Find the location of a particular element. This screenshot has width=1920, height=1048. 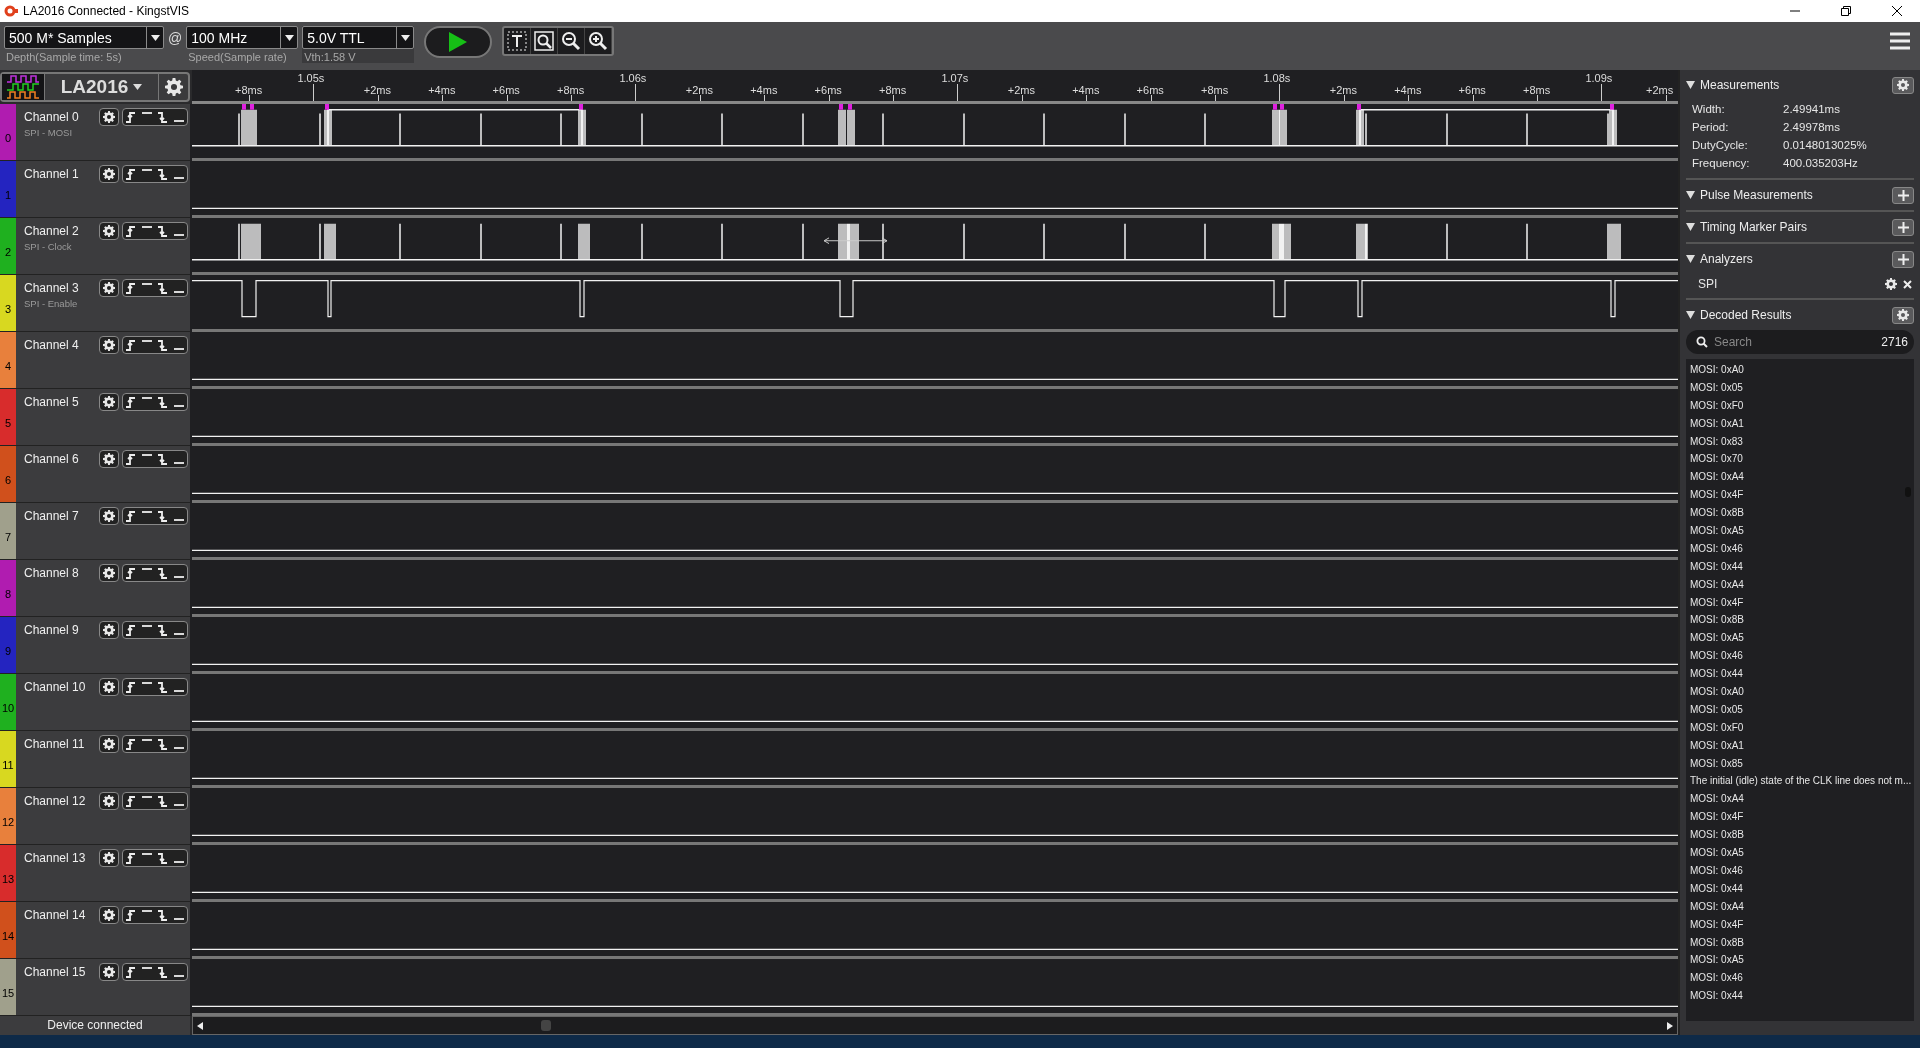

decoded-result-item: MOSI: 0x85 is located at coordinates (1802, 763).